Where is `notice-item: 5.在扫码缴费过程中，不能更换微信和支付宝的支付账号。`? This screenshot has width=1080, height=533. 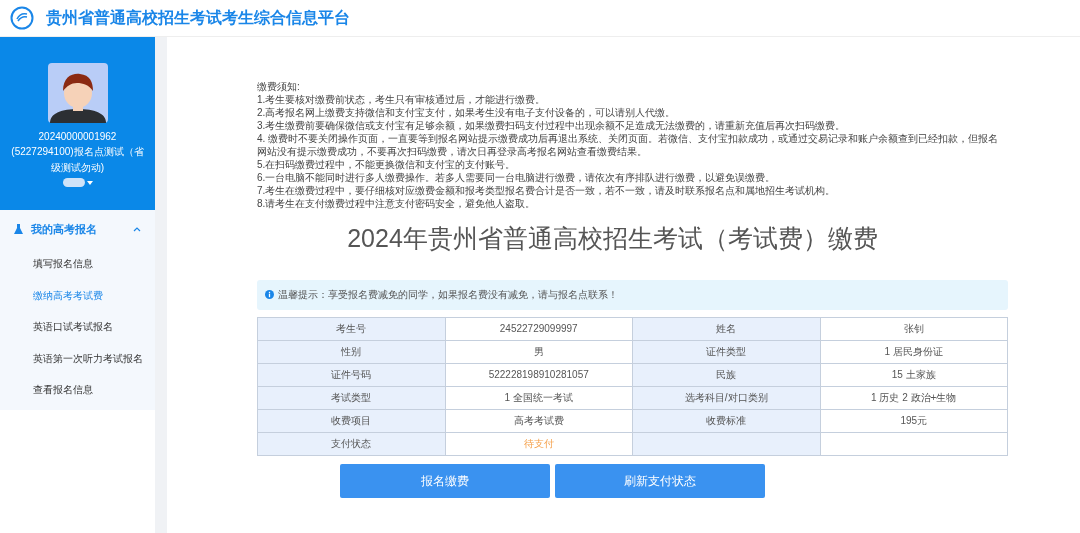
notice-item: 5.在扫码缴费过程中，不能更换微信和支付宝的支付账号。 is located at coordinates (387, 164).